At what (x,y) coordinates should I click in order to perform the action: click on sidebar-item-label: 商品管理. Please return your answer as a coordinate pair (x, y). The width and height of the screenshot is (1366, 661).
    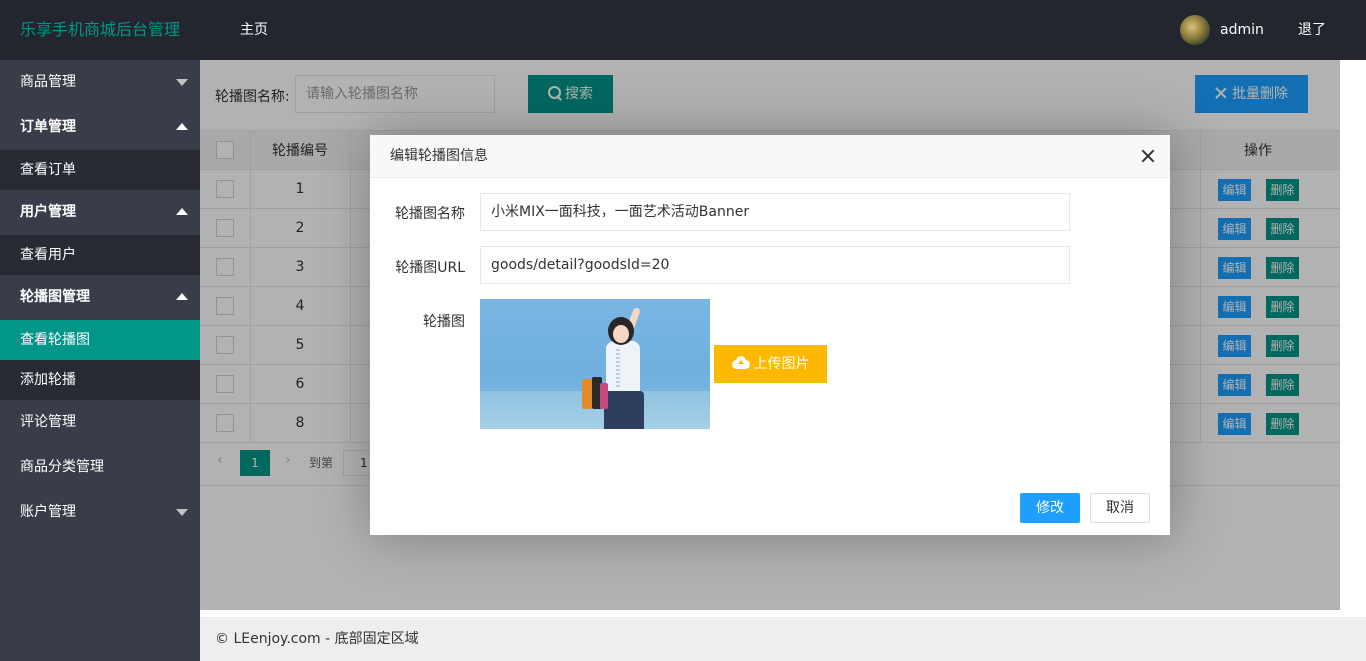
    Looking at the image, I should click on (48, 82).